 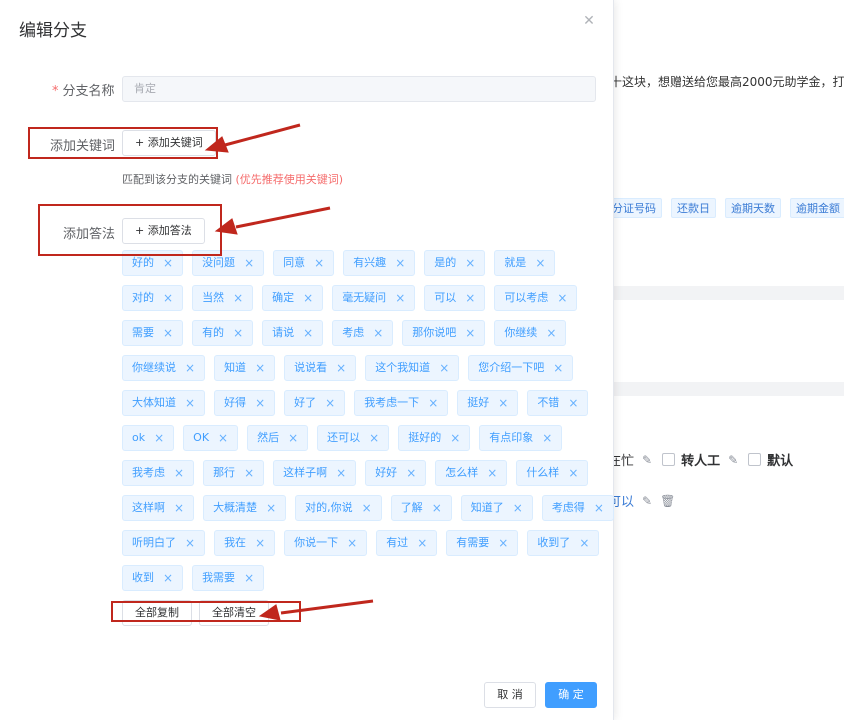 I want to click on answer-tag: 我在 ×, so click(x=245, y=543).